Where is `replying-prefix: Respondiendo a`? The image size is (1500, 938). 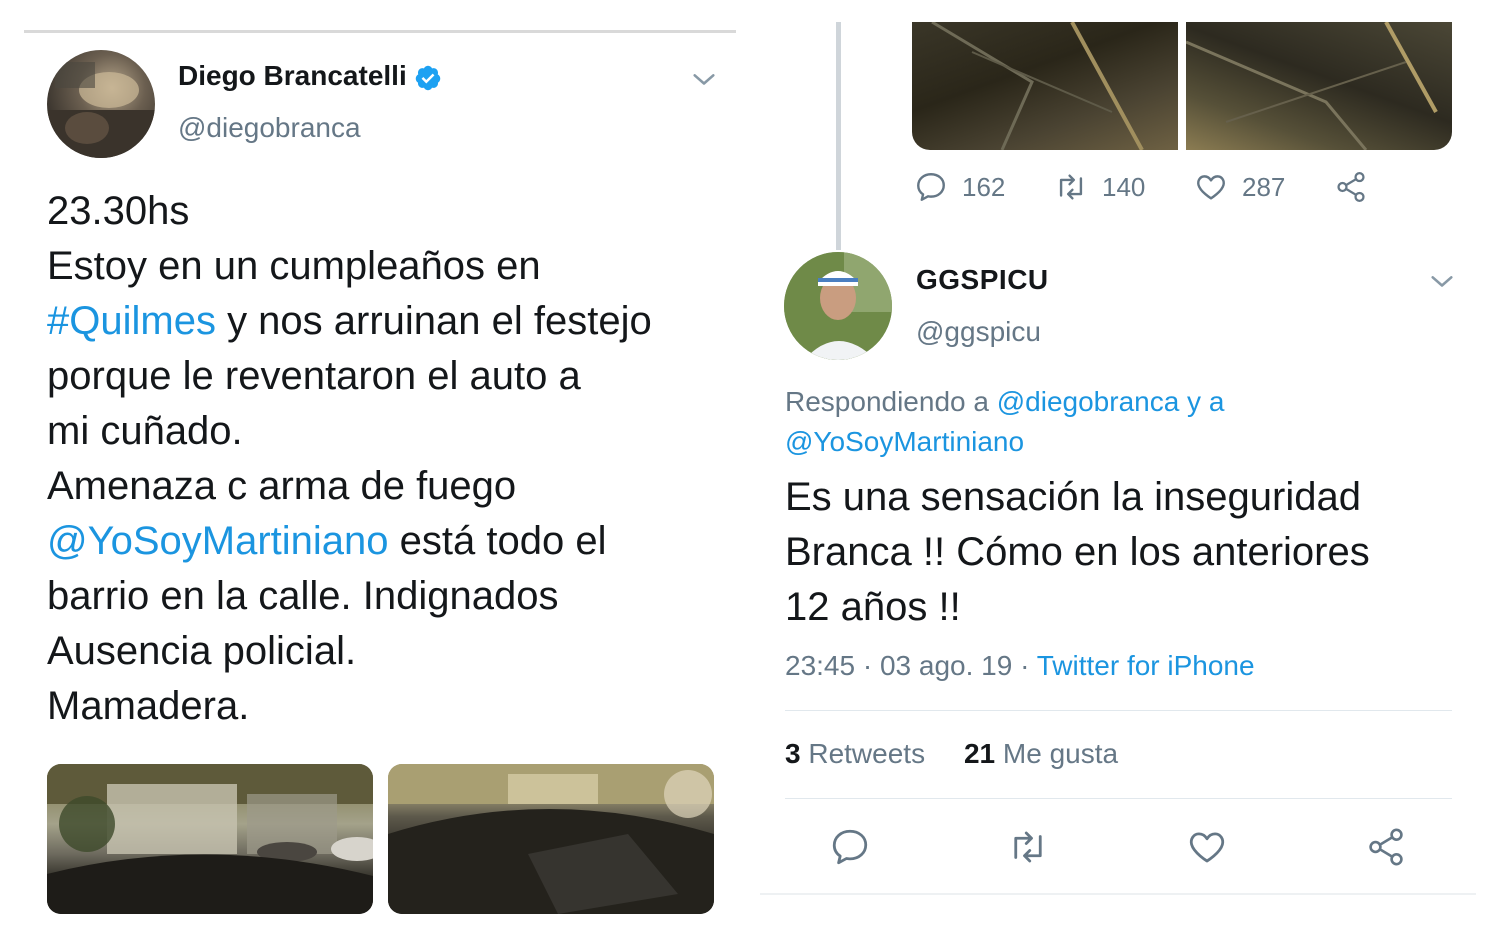 replying-prefix: Respondiendo a is located at coordinates (891, 401).